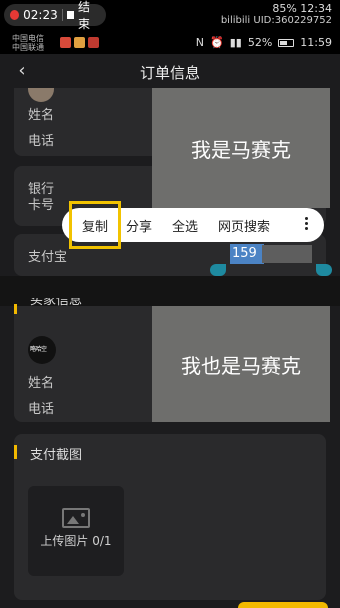 Image resolution: width=340 pixels, height=608 pixels. Describe the element at coordinates (62, 15) in the screenshot. I see `separator` at that location.